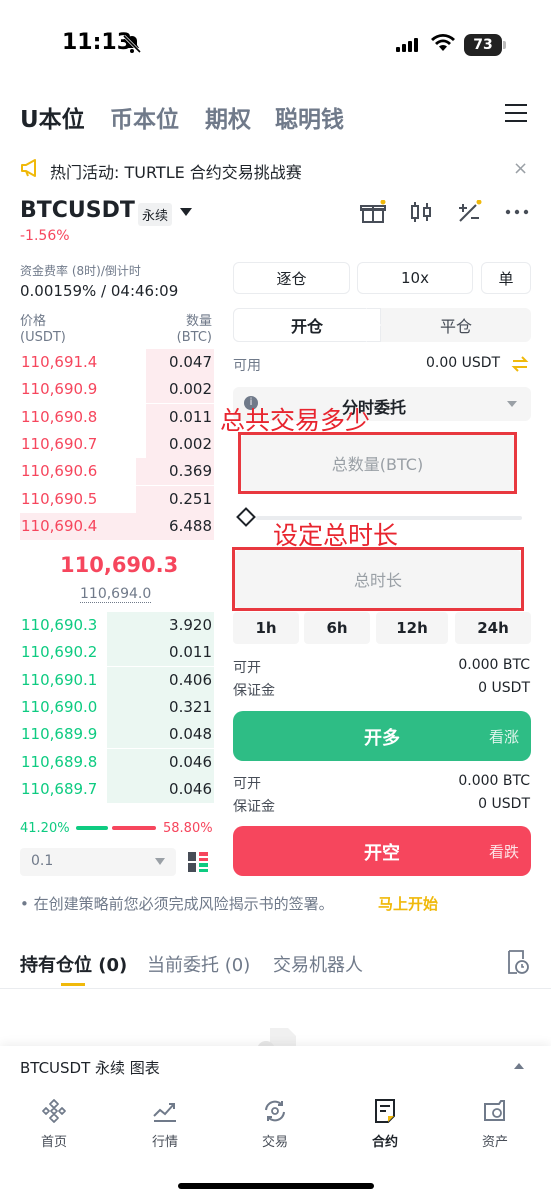  What do you see at coordinates (506, 278) in the screenshot?
I see `position-mode-button: 单` at bounding box center [506, 278].